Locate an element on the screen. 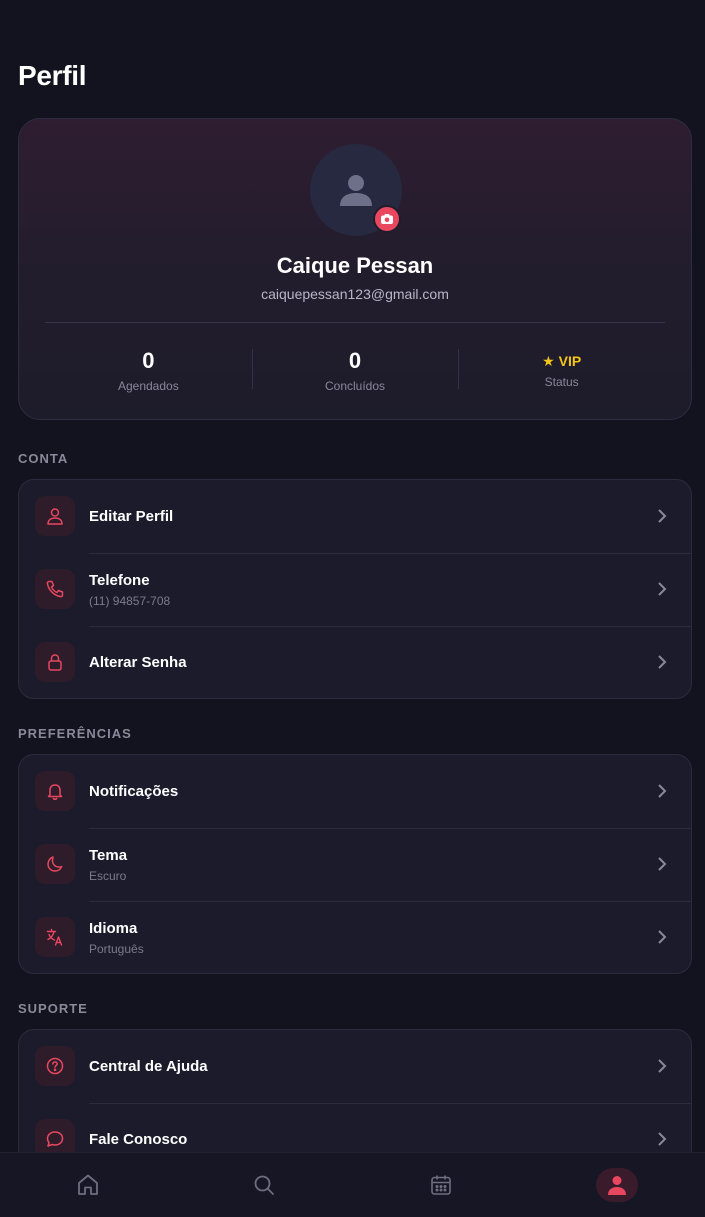 The height and width of the screenshot is (1217, 705). stat-status: ★ VIP Status is located at coordinates (561, 372).